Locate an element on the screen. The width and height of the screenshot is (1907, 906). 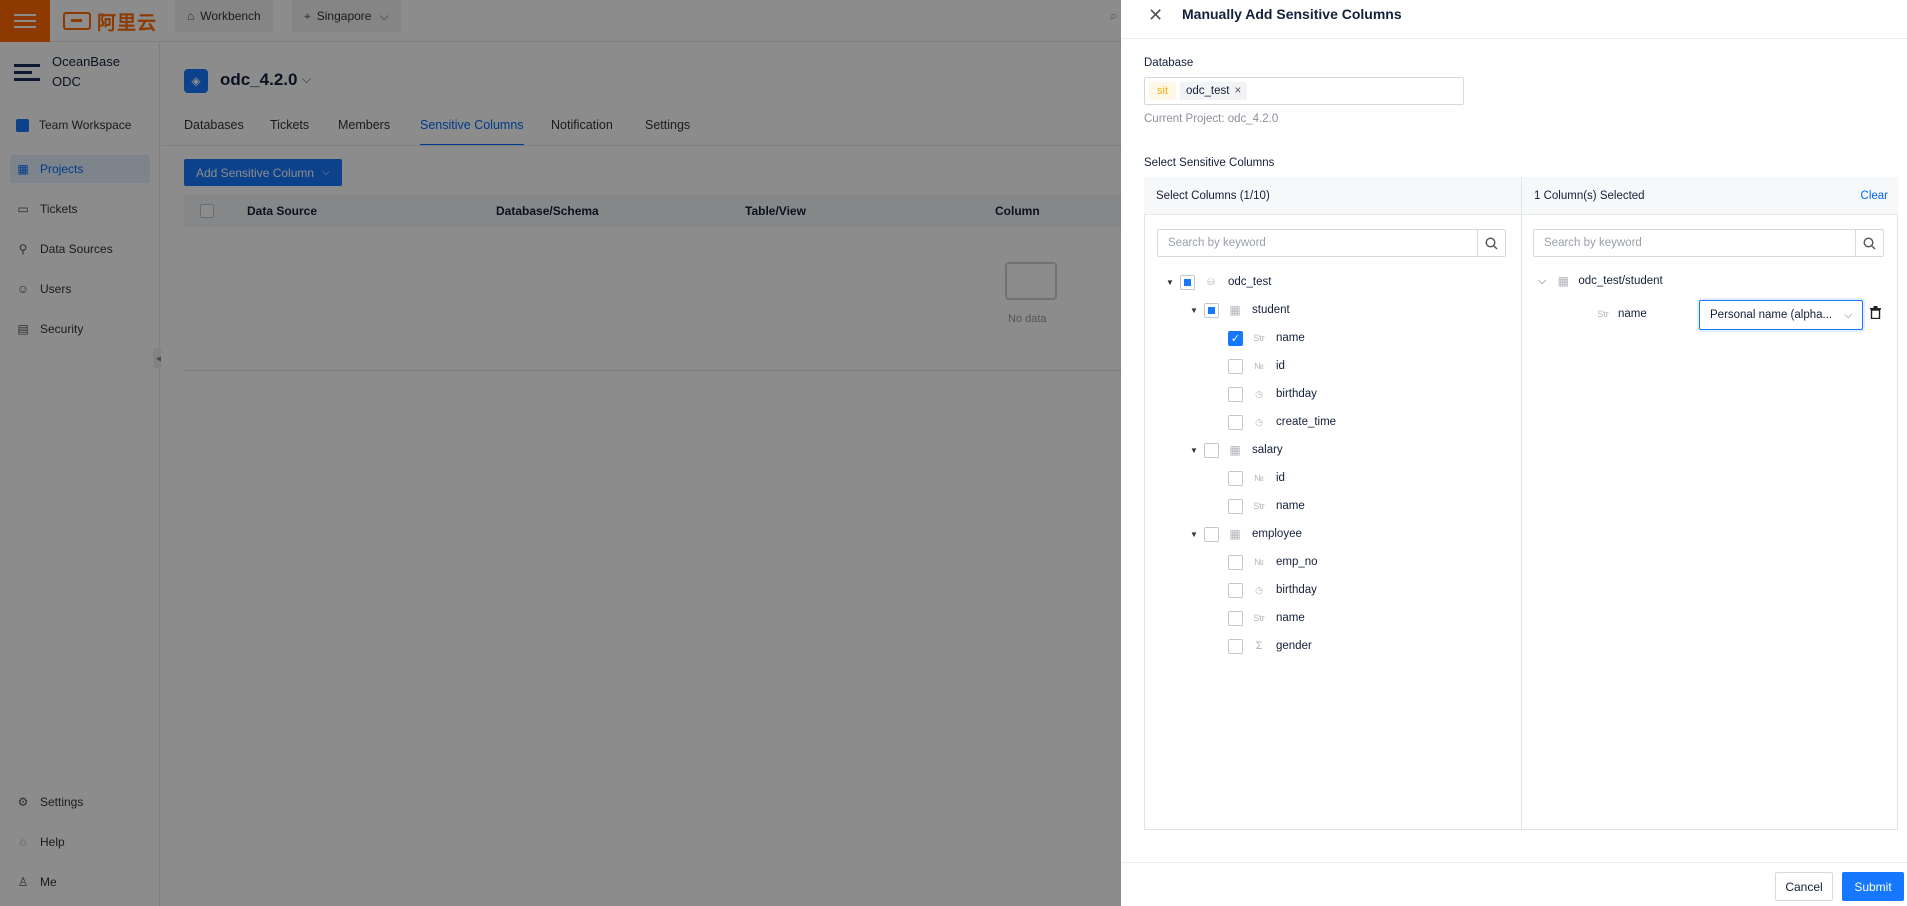
tree-node-label: create_time is located at coordinates (1306, 422).